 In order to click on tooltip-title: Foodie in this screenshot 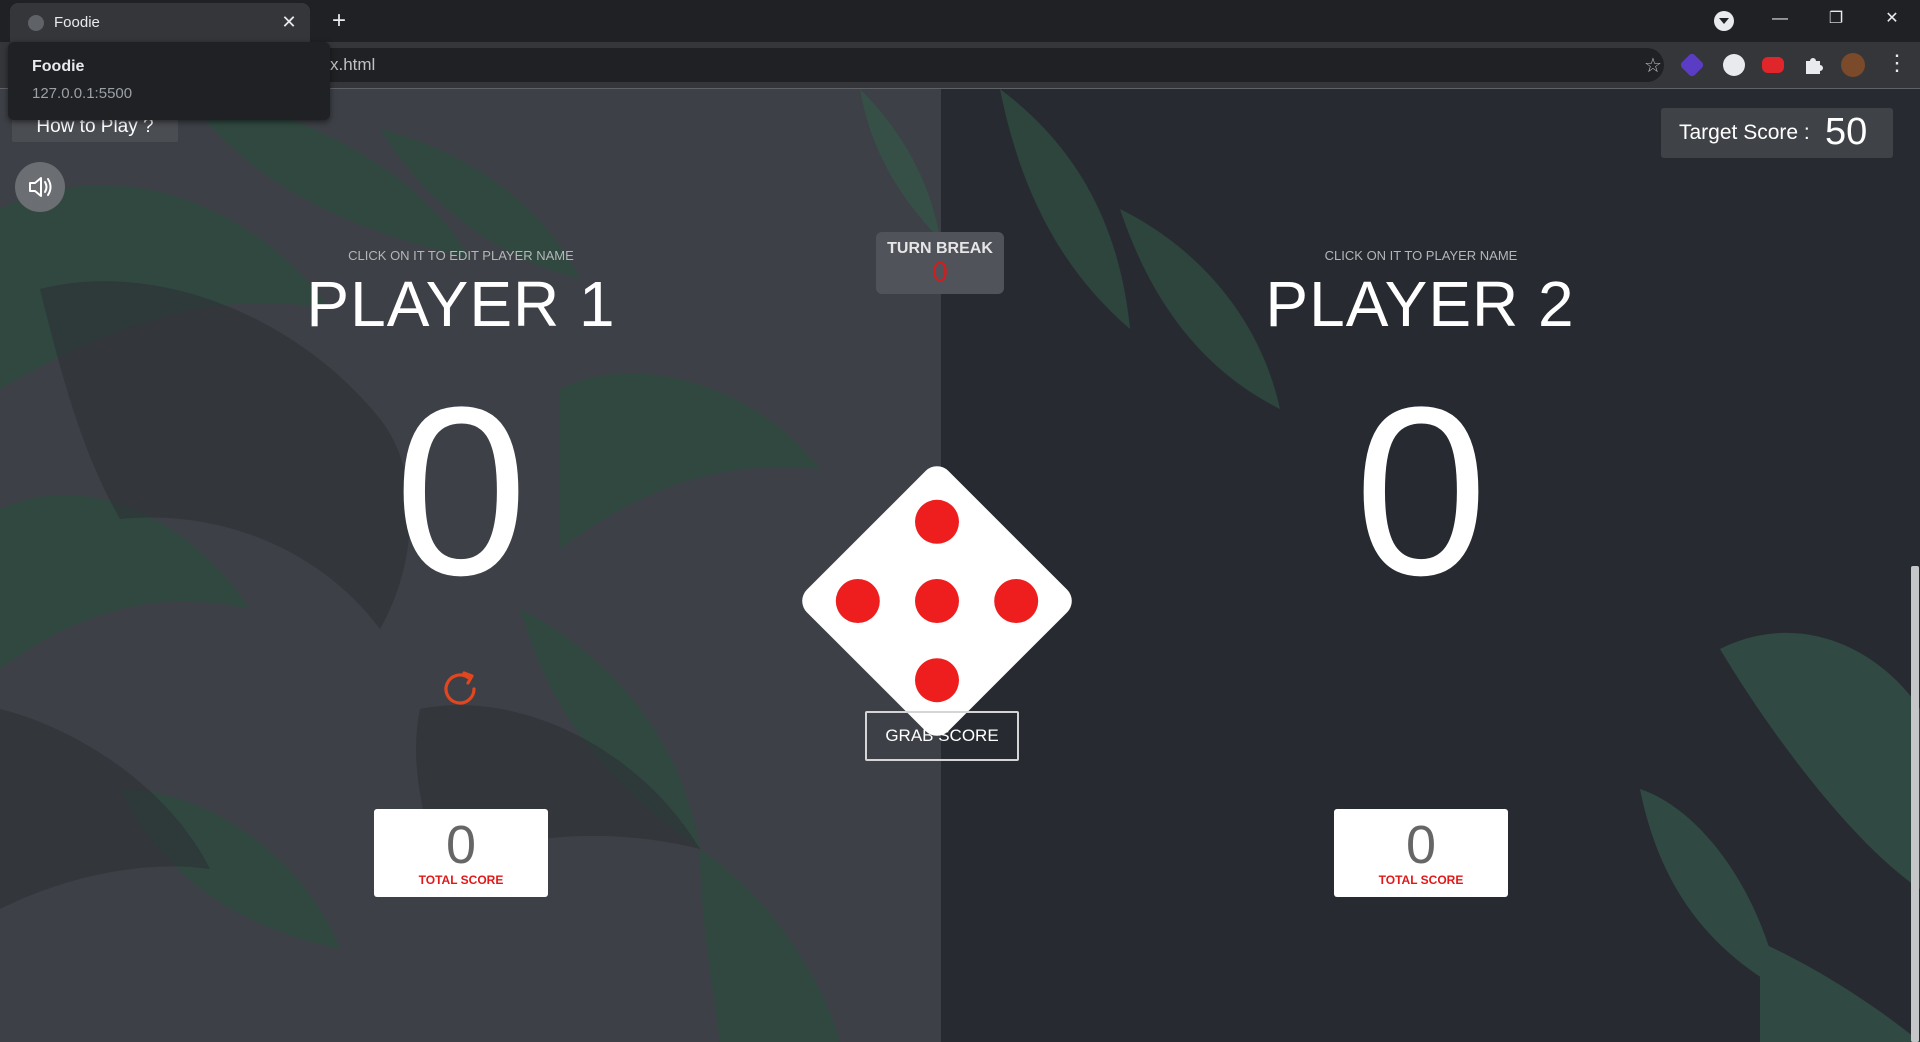, I will do `click(58, 66)`.